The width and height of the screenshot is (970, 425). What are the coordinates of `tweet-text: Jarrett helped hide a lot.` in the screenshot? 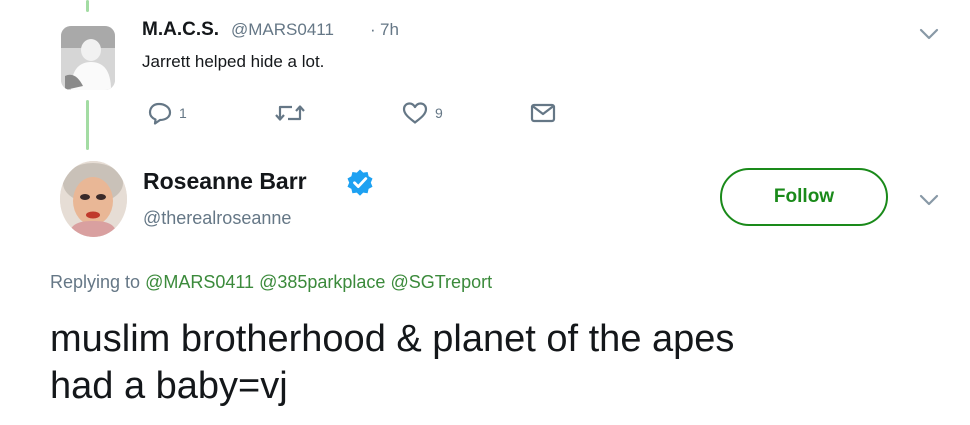 It's located at (233, 61).